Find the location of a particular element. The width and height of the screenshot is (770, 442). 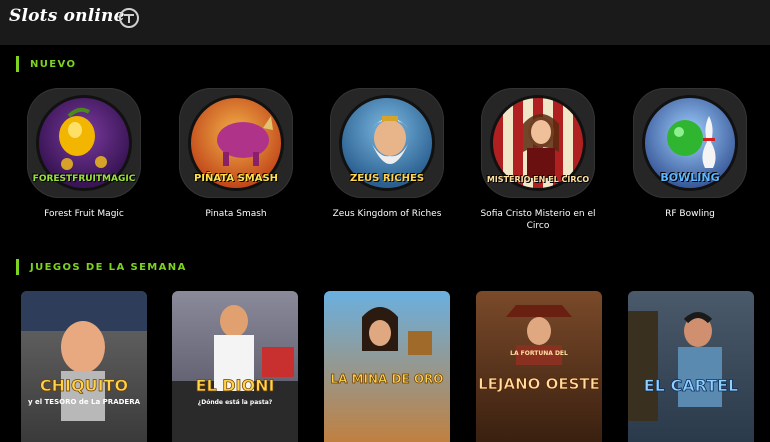

game-card-lejano-oeste: LA FORTUNA DEL LEJANO OESTE is located at coordinates (539, 366).